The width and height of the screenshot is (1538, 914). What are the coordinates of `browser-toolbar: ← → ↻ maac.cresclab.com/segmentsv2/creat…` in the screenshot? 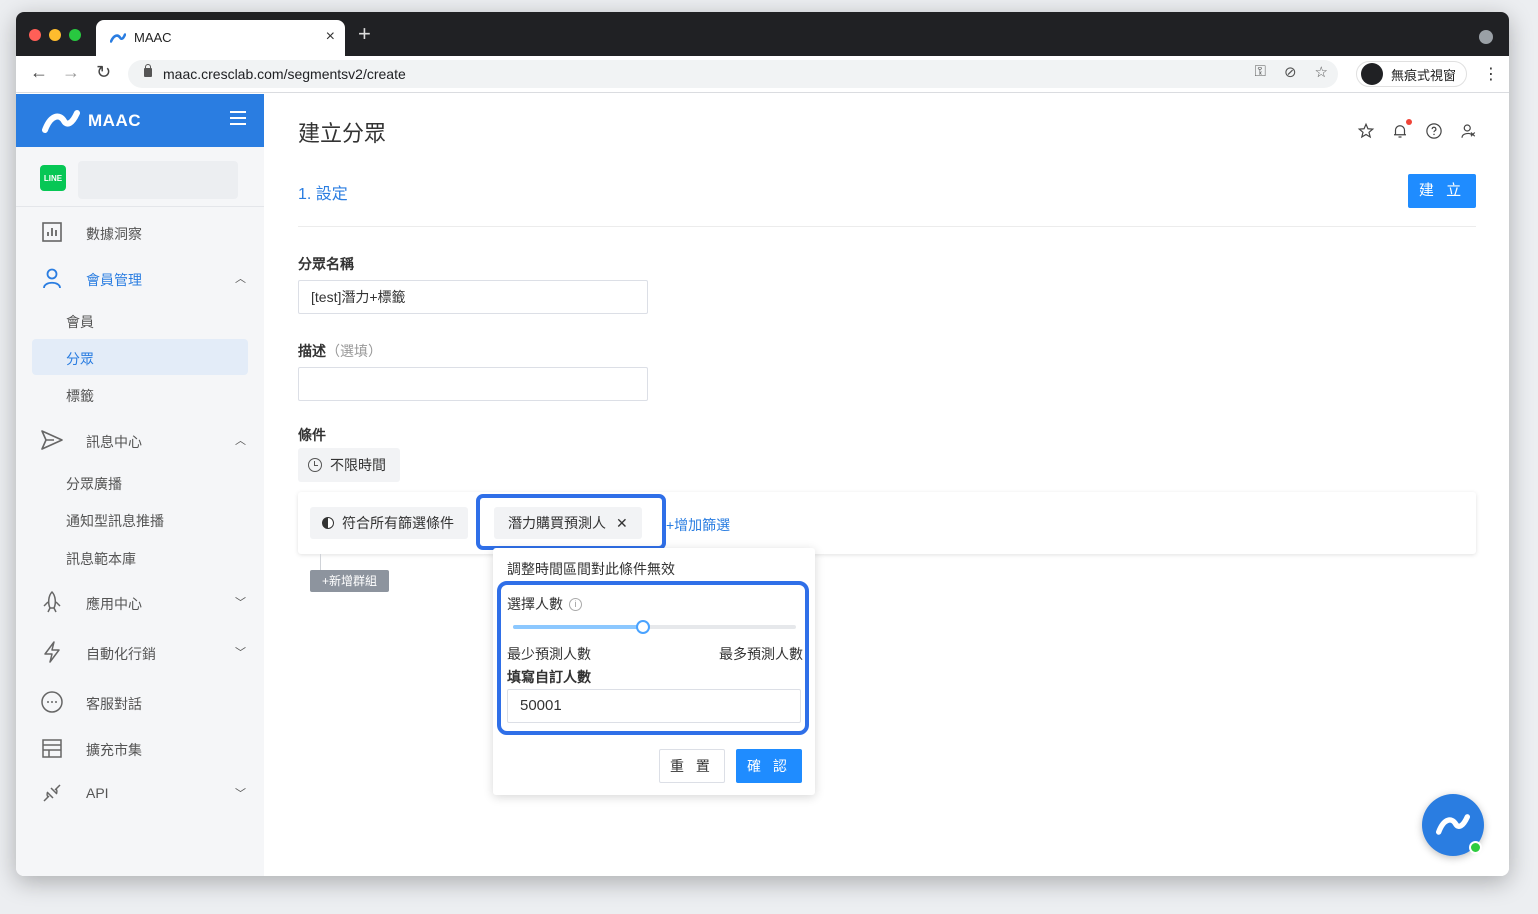 It's located at (762, 74).